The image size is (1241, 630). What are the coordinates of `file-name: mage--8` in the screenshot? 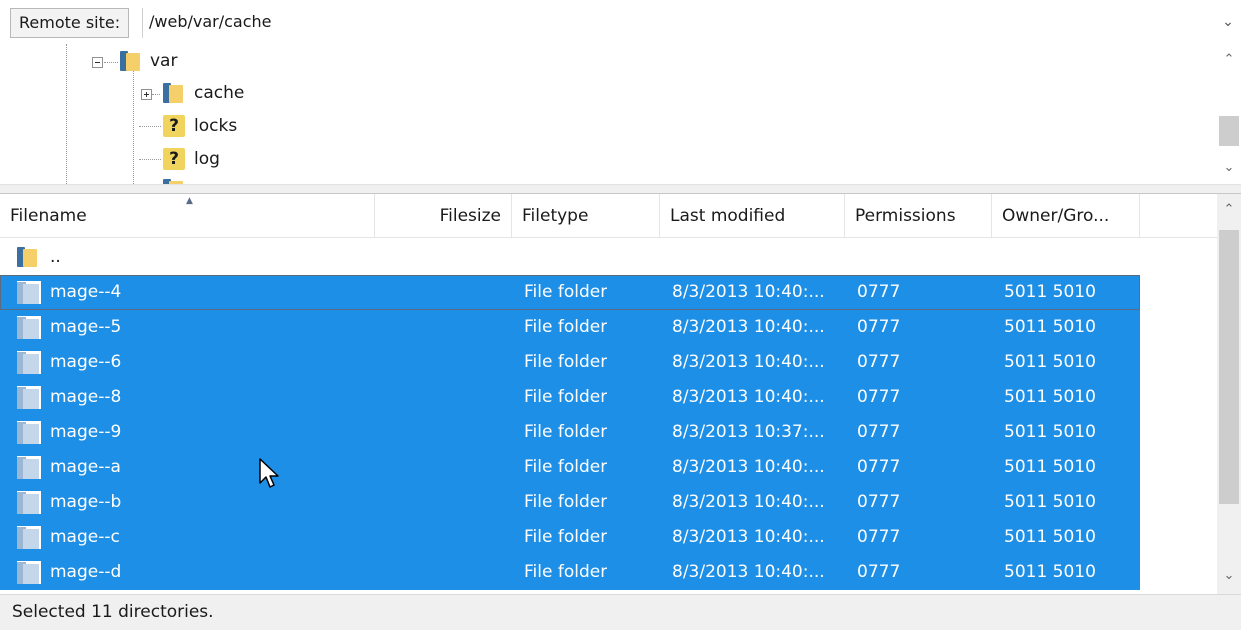 It's located at (86, 397).